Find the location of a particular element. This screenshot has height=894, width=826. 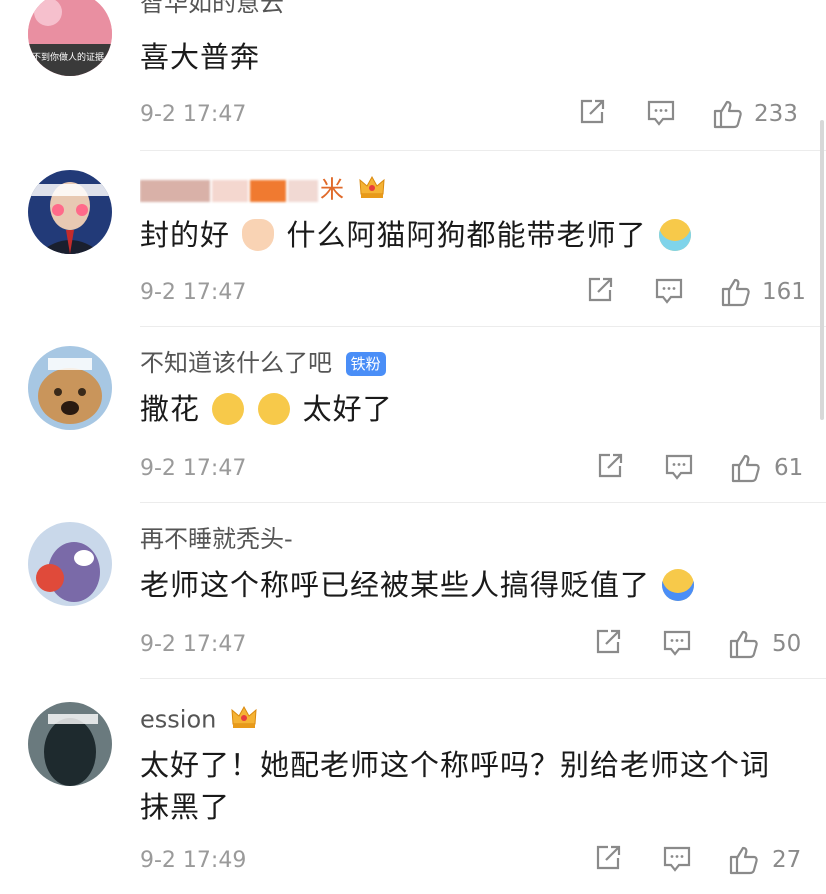

comment-text: 撒花 太好了 is located at coordinates (463, 409).